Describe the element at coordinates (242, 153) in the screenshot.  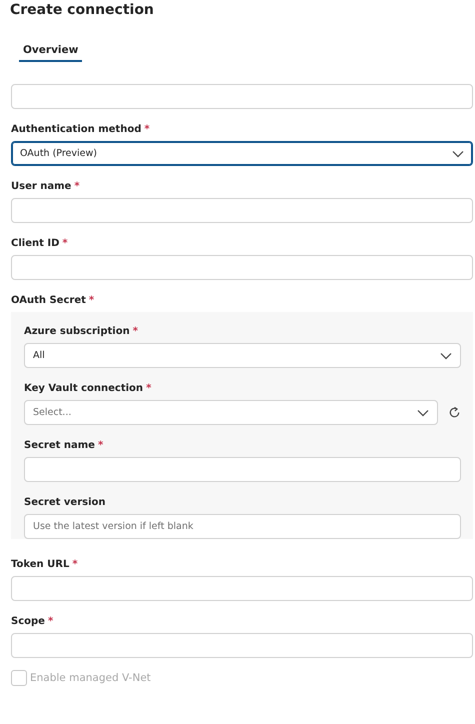
I see `dropdown: OAuth (Preview)` at that location.